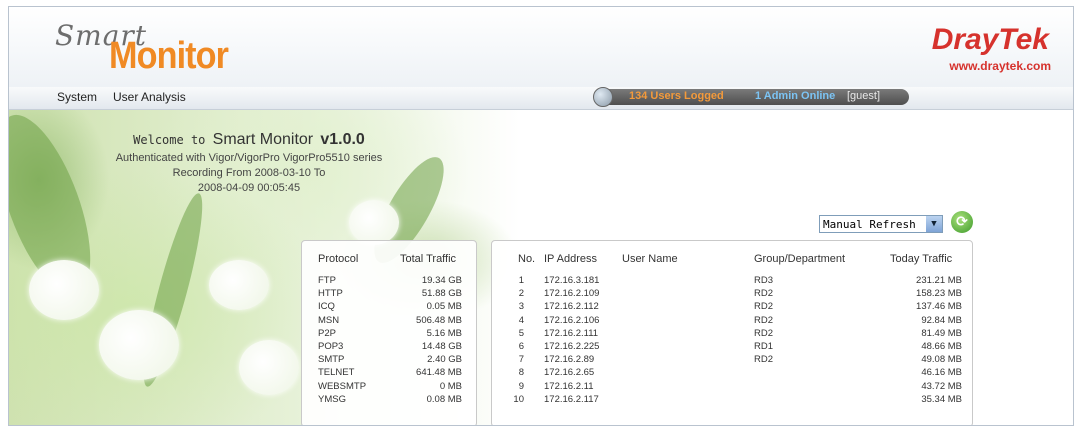 This screenshot has height=428, width=1082. Describe the element at coordinates (393, 334) in the screenshot. I see `table-row: P2P 5.16 MB` at that location.